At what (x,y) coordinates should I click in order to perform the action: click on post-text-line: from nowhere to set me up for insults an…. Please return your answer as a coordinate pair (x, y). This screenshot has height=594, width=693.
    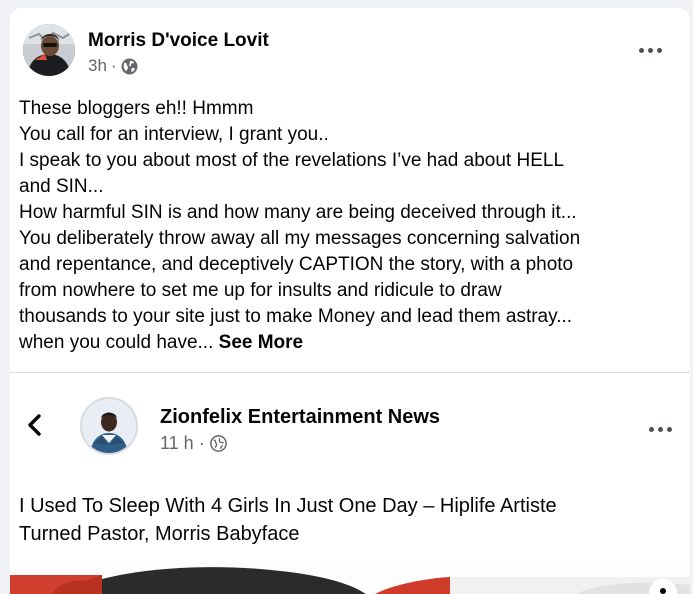
    Looking at the image, I should click on (260, 290).